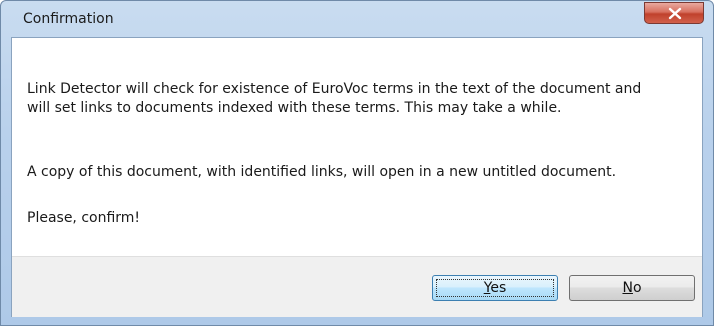 This screenshot has height=326, width=714. Describe the element at coordinates (357, 19) in the screenshot. I see `title-bar: Confirmation` at that location.